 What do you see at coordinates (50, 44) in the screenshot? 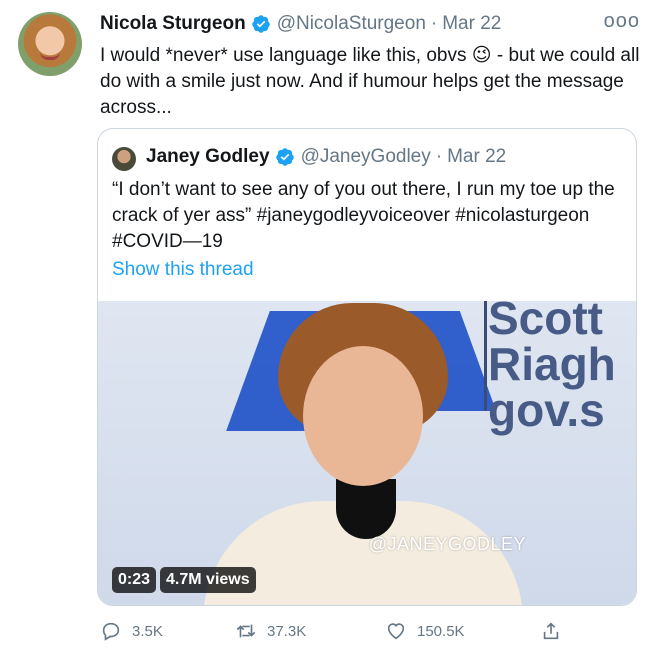
I see `author-avatar` at bounding box center [50, 44].